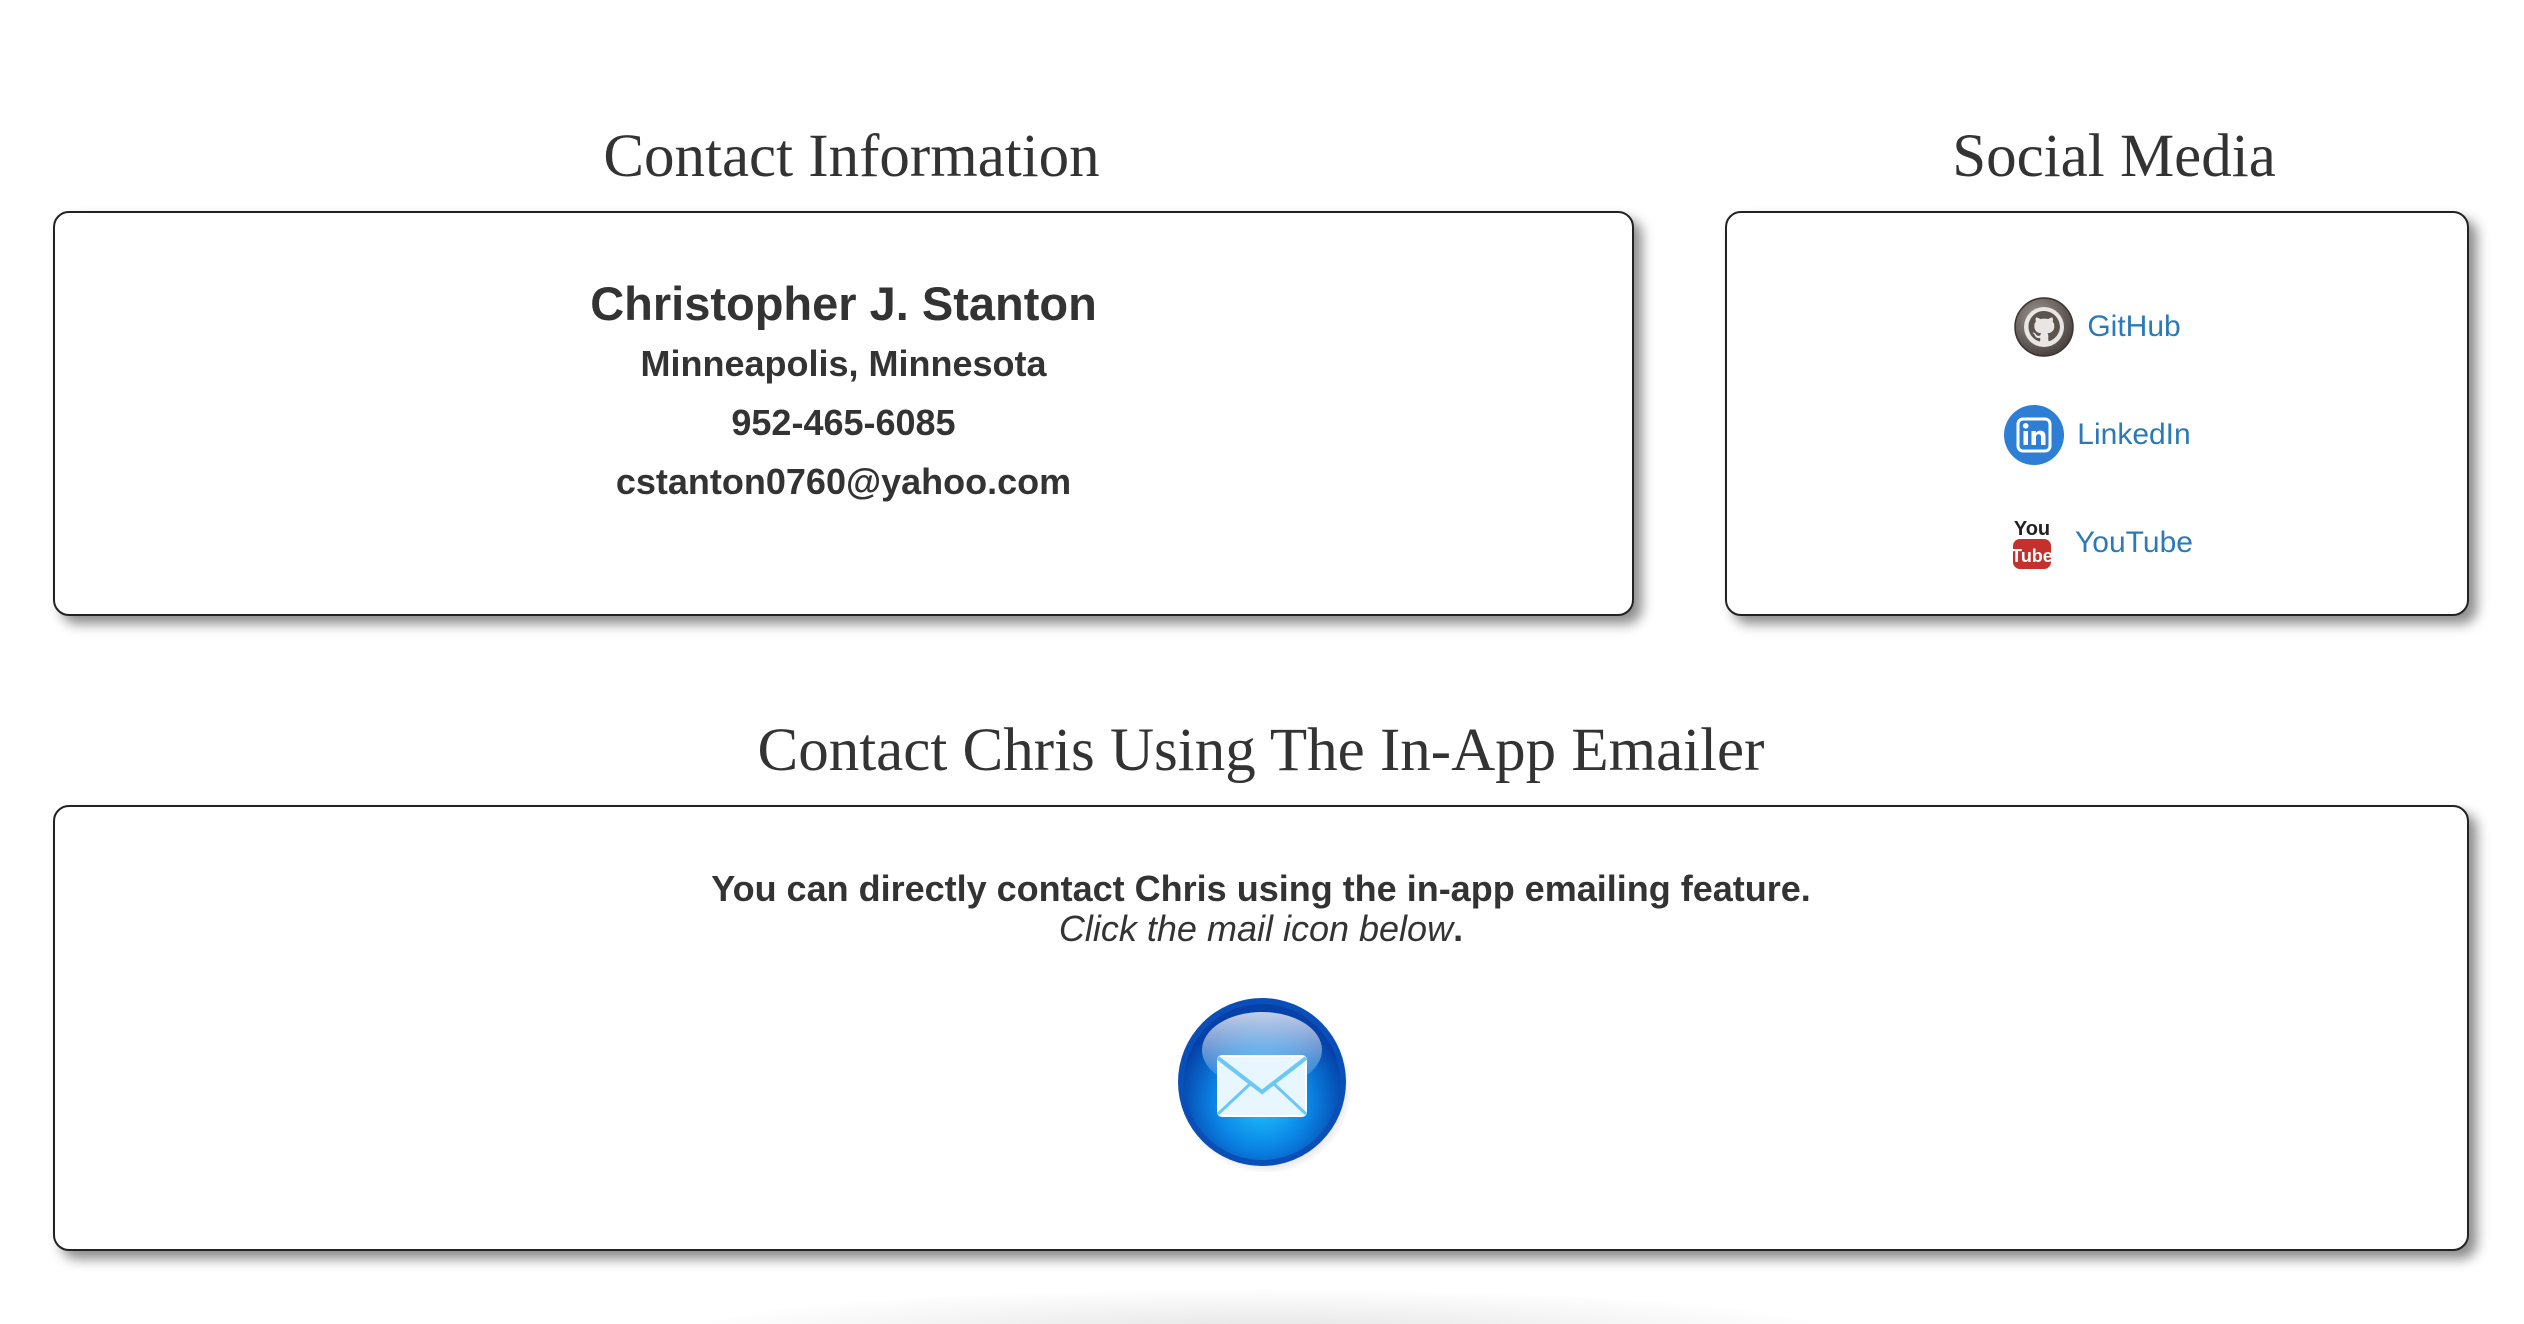  I want to click on github-link: GitHub, so click(2097, 327).